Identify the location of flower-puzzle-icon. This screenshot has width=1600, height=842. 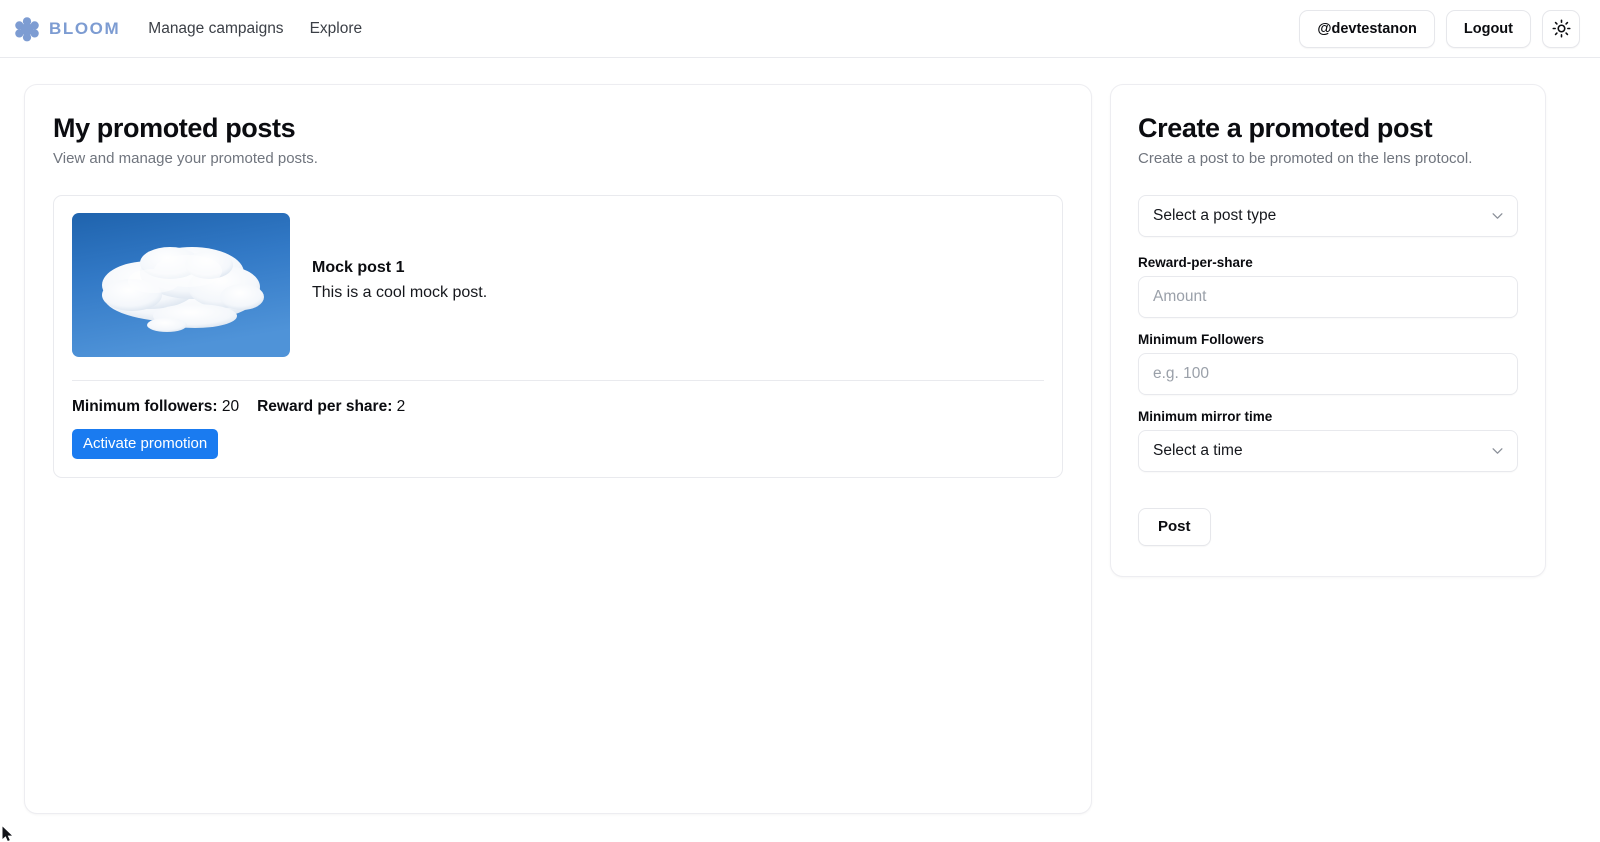
(27, 28).